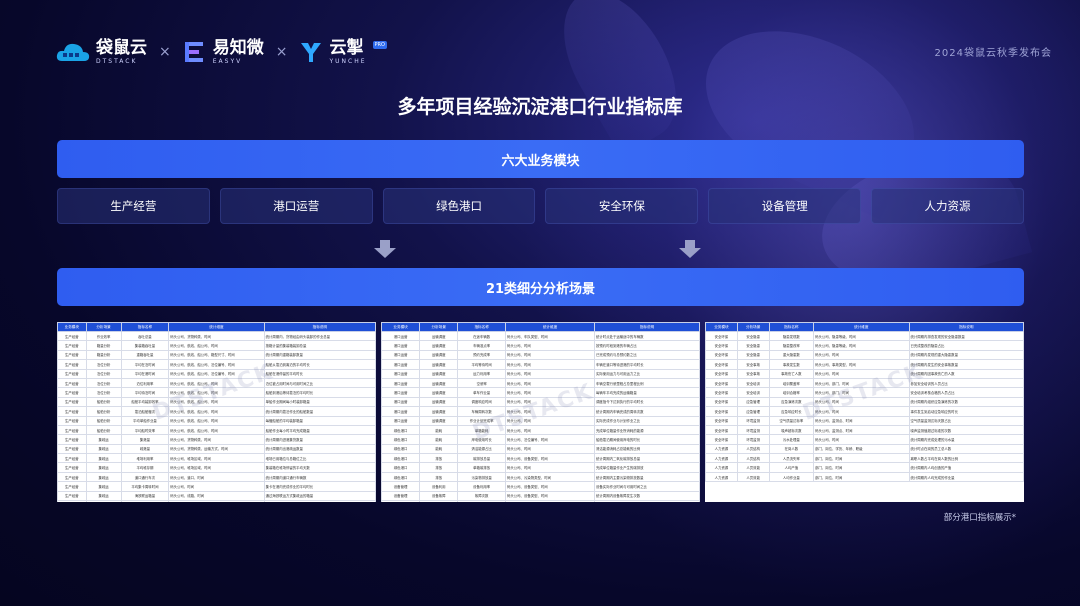 This screenshot has width=1080, height=606. I want to click on easyv-sub: EASYV, so click(227, 61).